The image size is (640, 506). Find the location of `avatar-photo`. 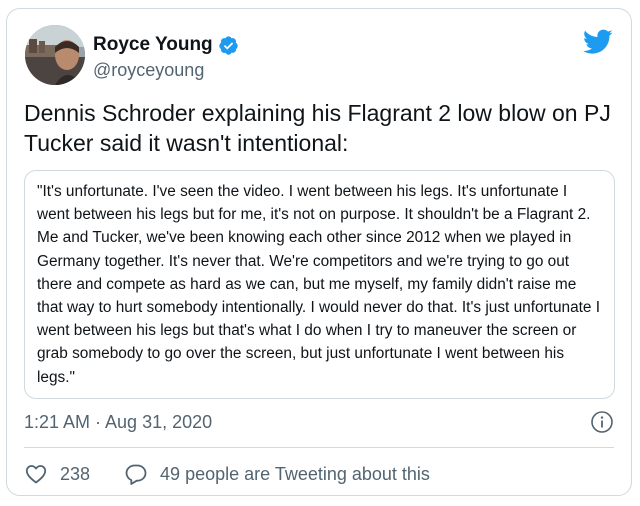

avatar-photo is located at coordinates (55, 55).